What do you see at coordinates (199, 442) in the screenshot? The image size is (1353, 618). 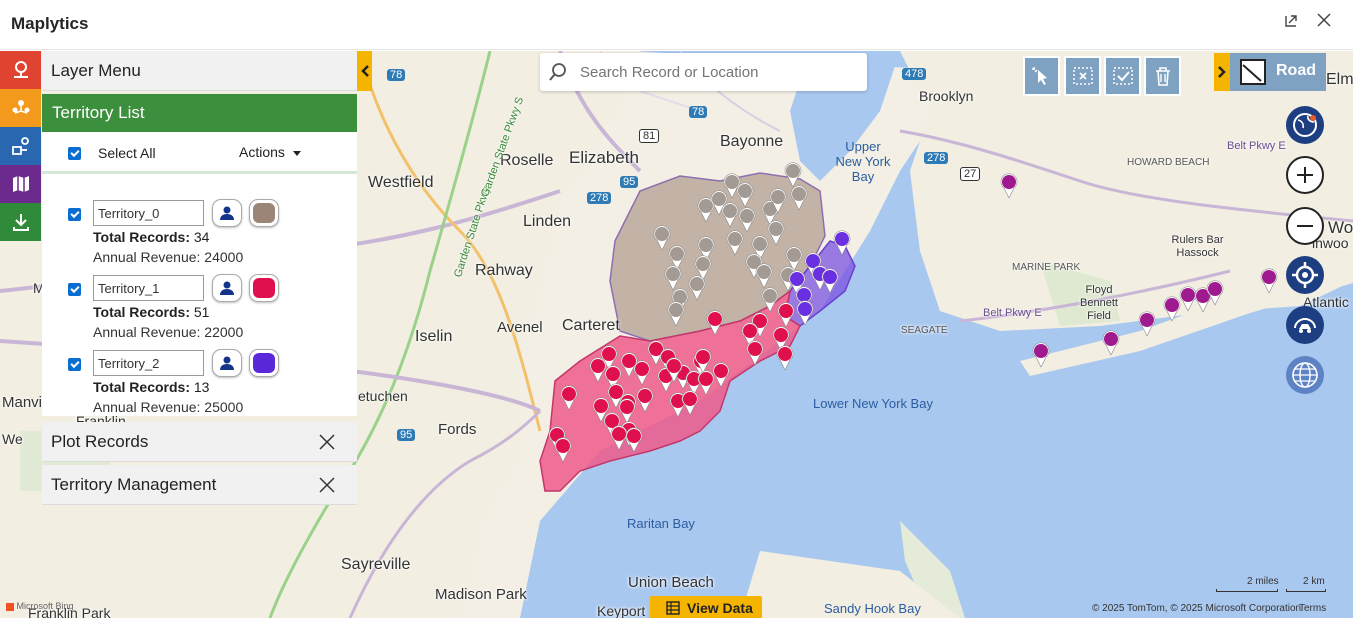 I see `plot-records-header: Plot Records` at bounding box center [199, 442].